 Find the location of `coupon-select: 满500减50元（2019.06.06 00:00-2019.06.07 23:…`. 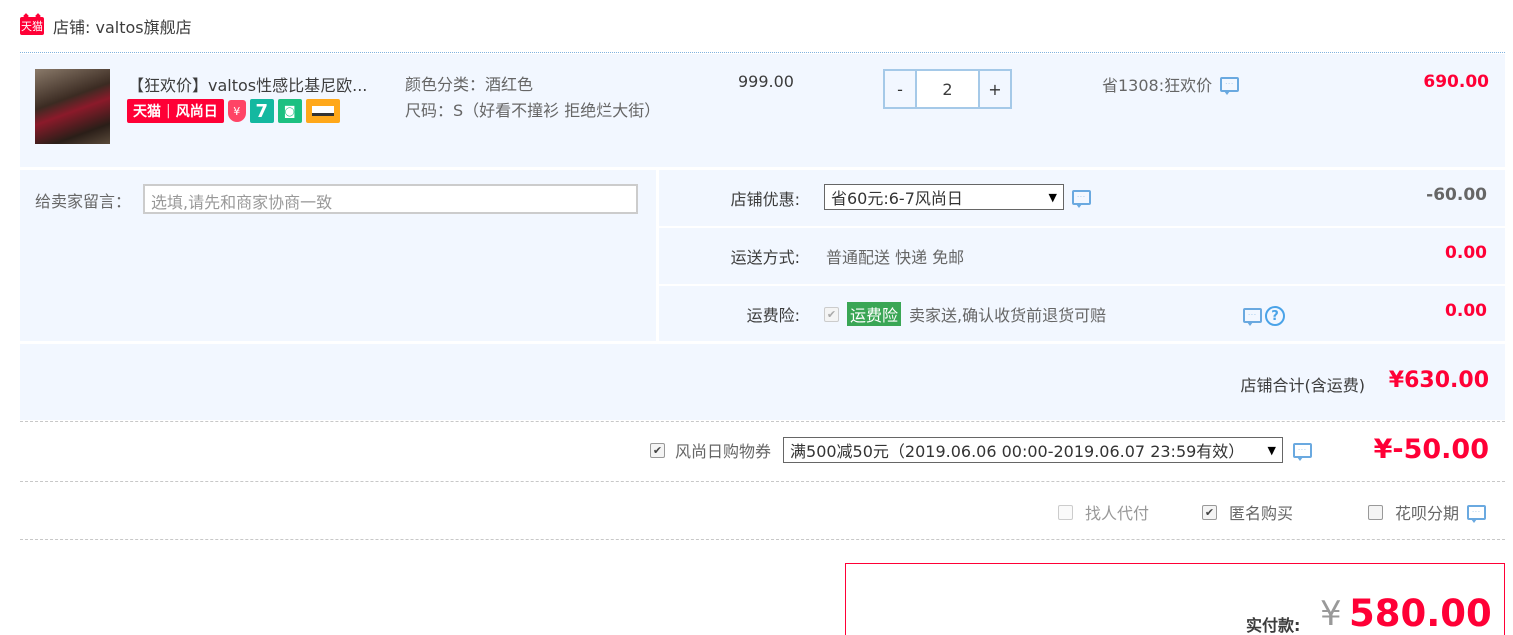

coupon-select: 满500减50元（2019.06.06 00:00-2019.06.07 23:… is located at coordinates (1033, 450).